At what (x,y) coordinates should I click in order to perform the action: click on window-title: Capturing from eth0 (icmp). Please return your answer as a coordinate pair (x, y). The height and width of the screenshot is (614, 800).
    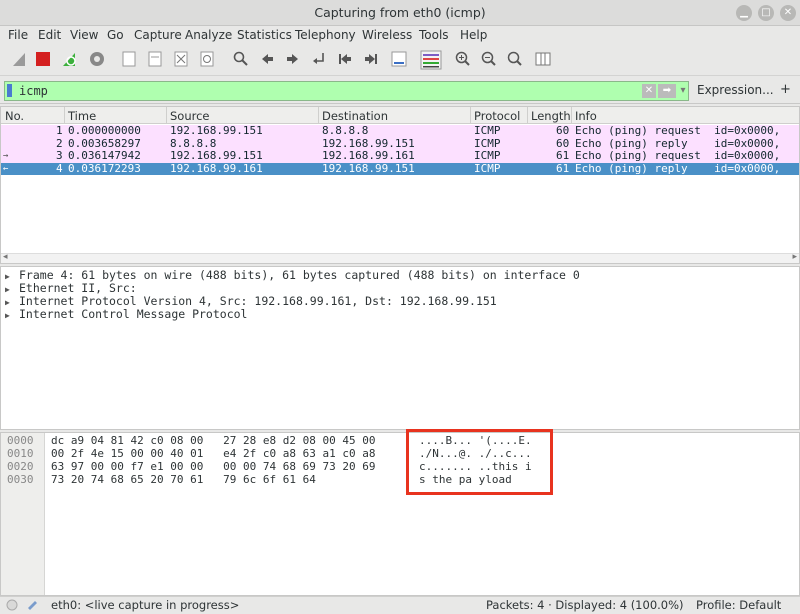
    Looking at the image, I should click on (400, 12).